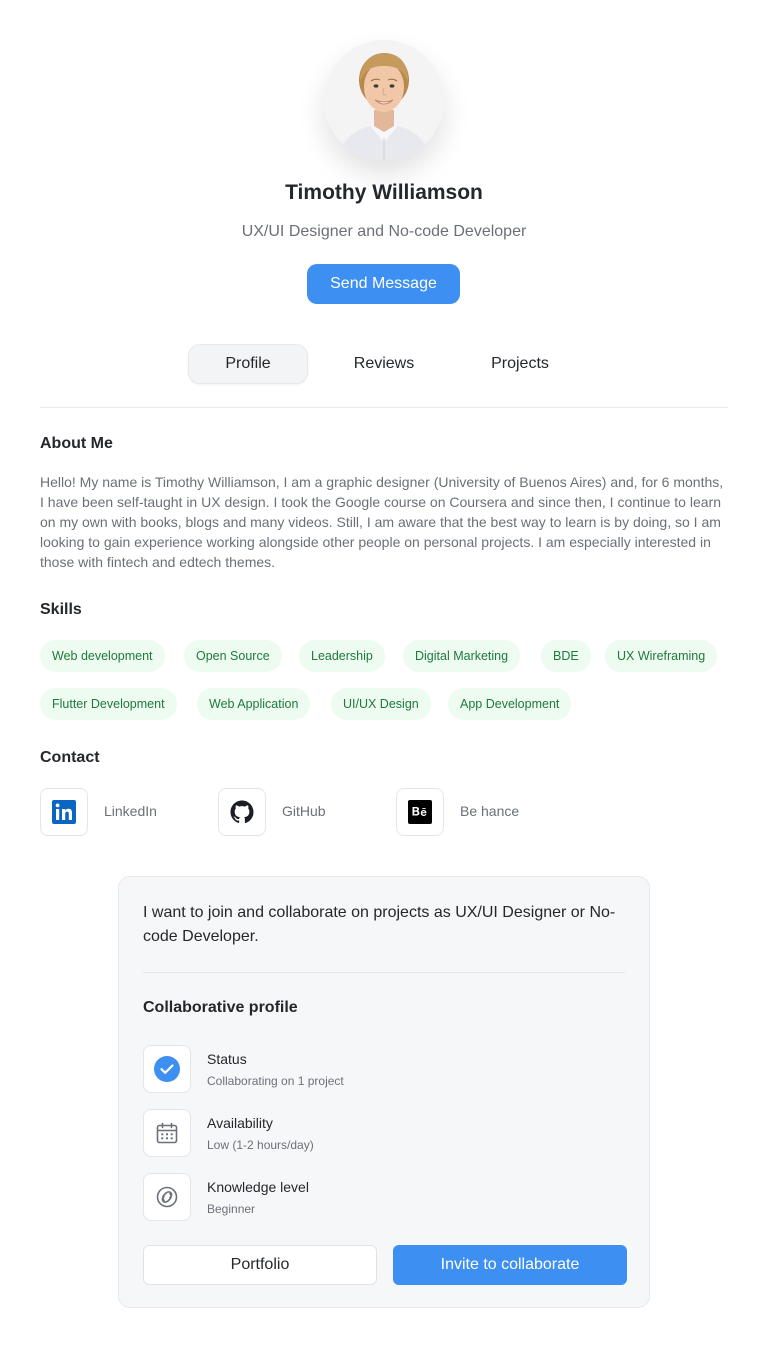  I want to click on linkedin-icon, so click(64, 812).